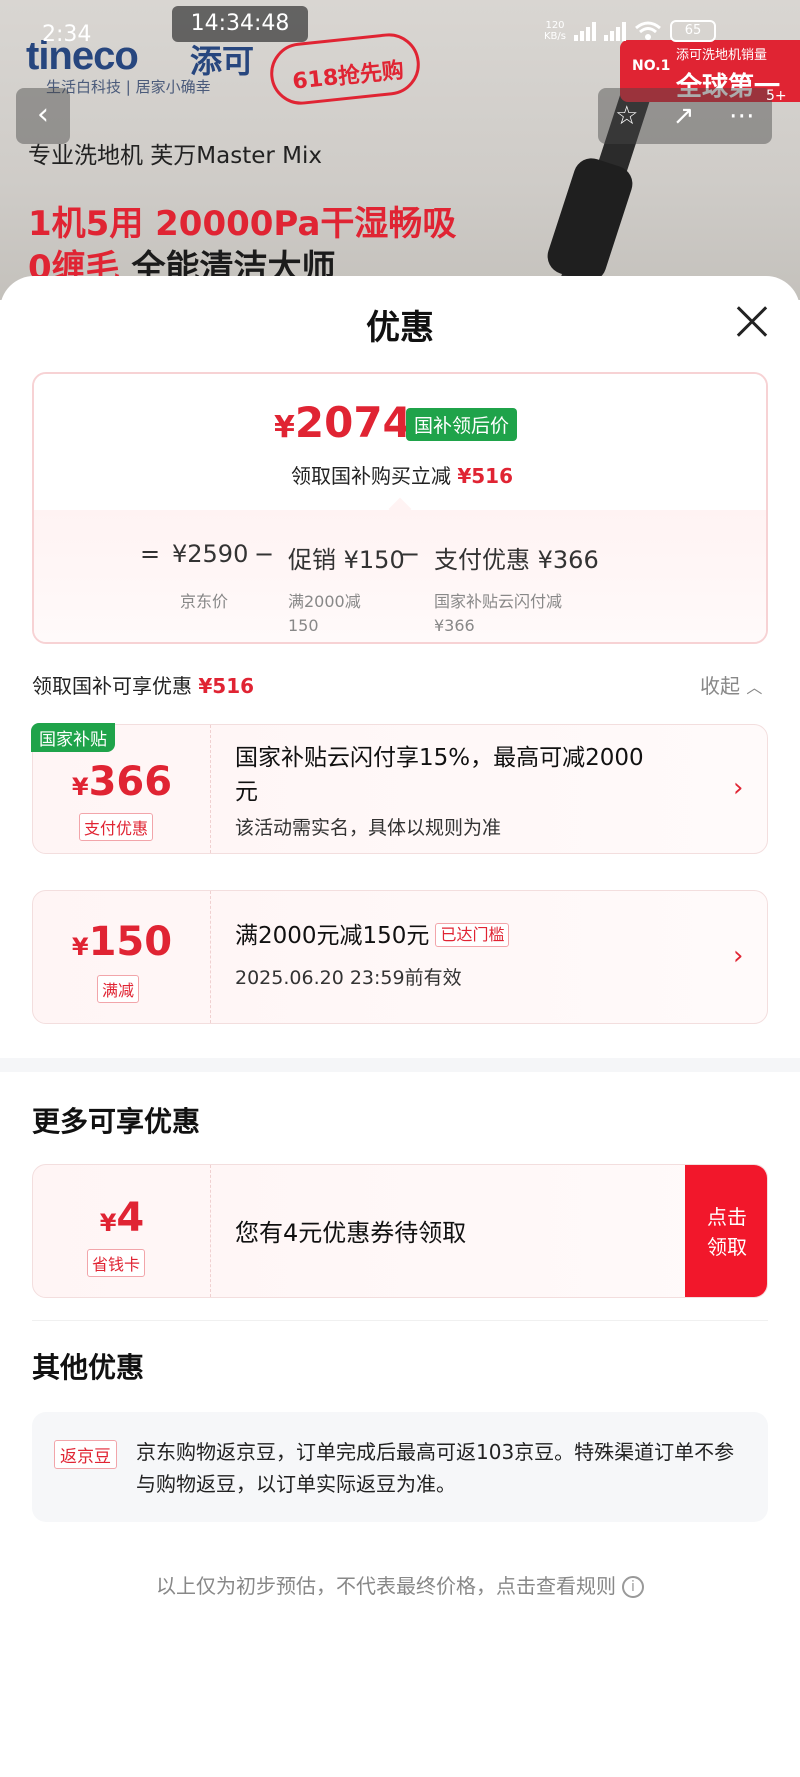  I want to click on full-reduction-title: 满2000元减150元 已达门槛, so click(372, 936).